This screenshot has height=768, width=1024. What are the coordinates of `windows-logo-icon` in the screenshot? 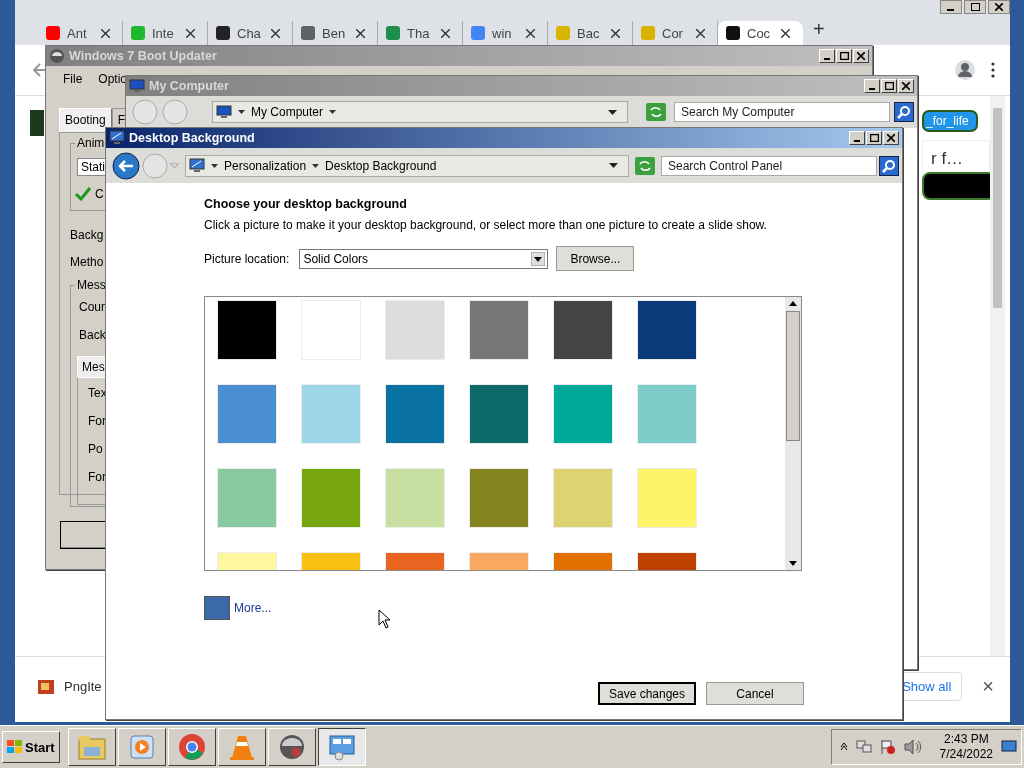 It's located at (15, 747).